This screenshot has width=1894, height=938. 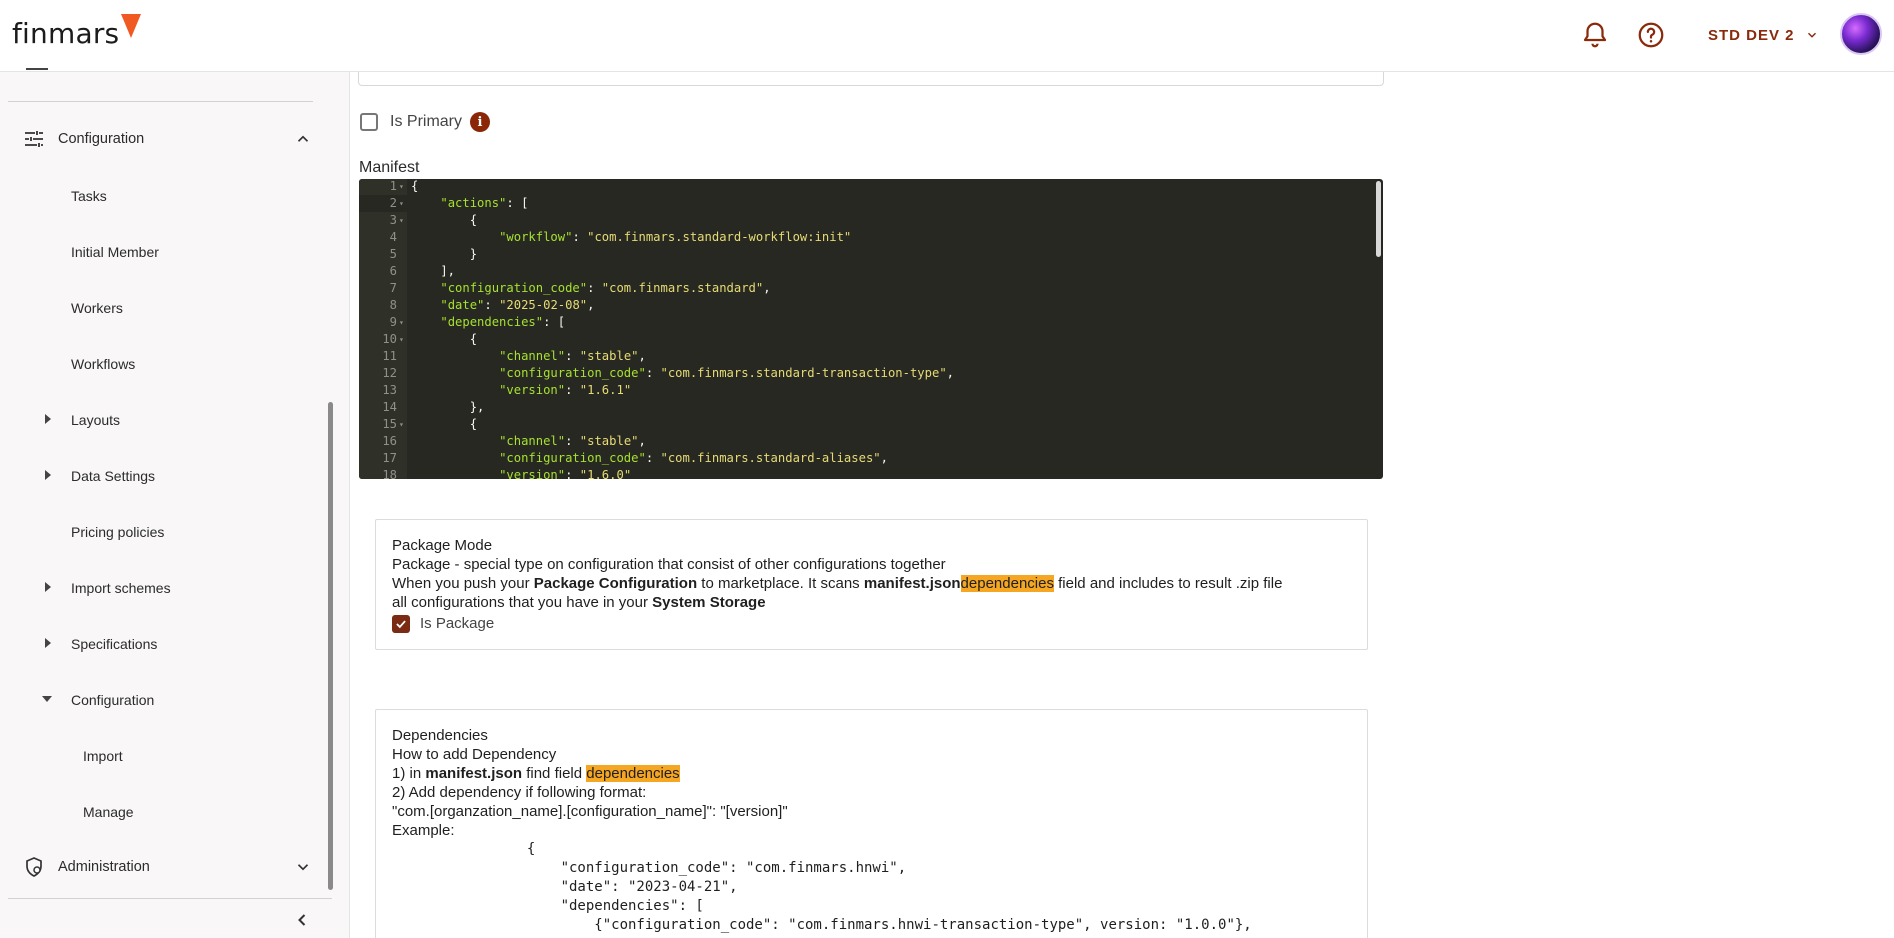 I want to click on sidebar-item-manage: Manage, so click(x=108, y=812).